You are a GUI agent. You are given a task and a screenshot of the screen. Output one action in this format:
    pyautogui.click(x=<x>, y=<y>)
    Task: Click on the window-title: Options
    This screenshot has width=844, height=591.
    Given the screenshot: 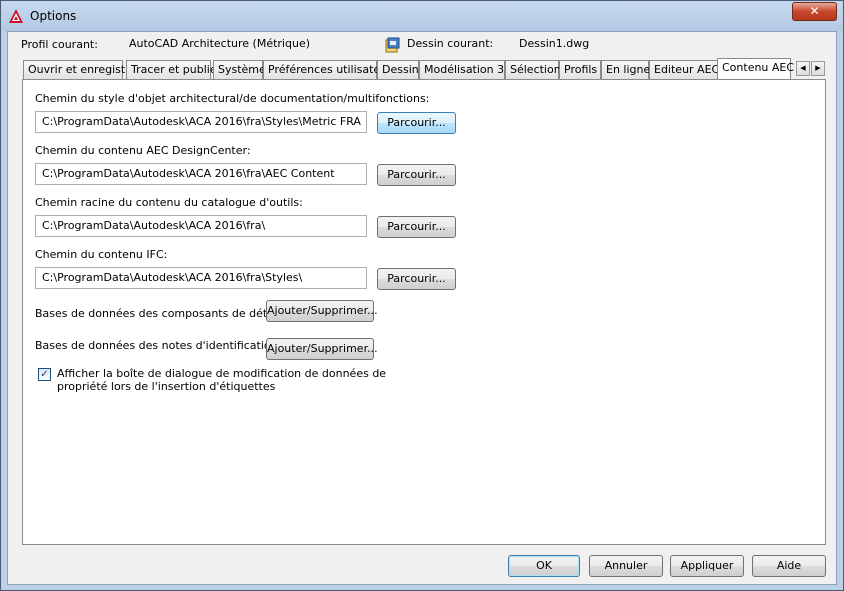 What is the action you would take?
    pyautogui.click(x=53, y=16)
    